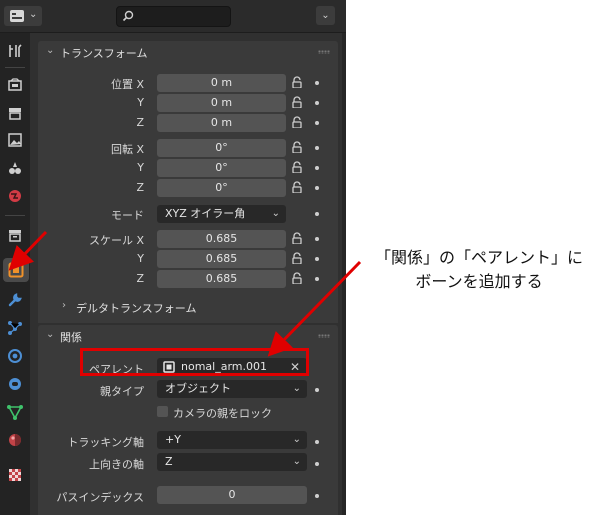  What do you see at coordinates (478, 257) in the screenshot?
I see `annotation-line-1: 「関係」の「ペアレント」に` at bounding box center [478, 257].